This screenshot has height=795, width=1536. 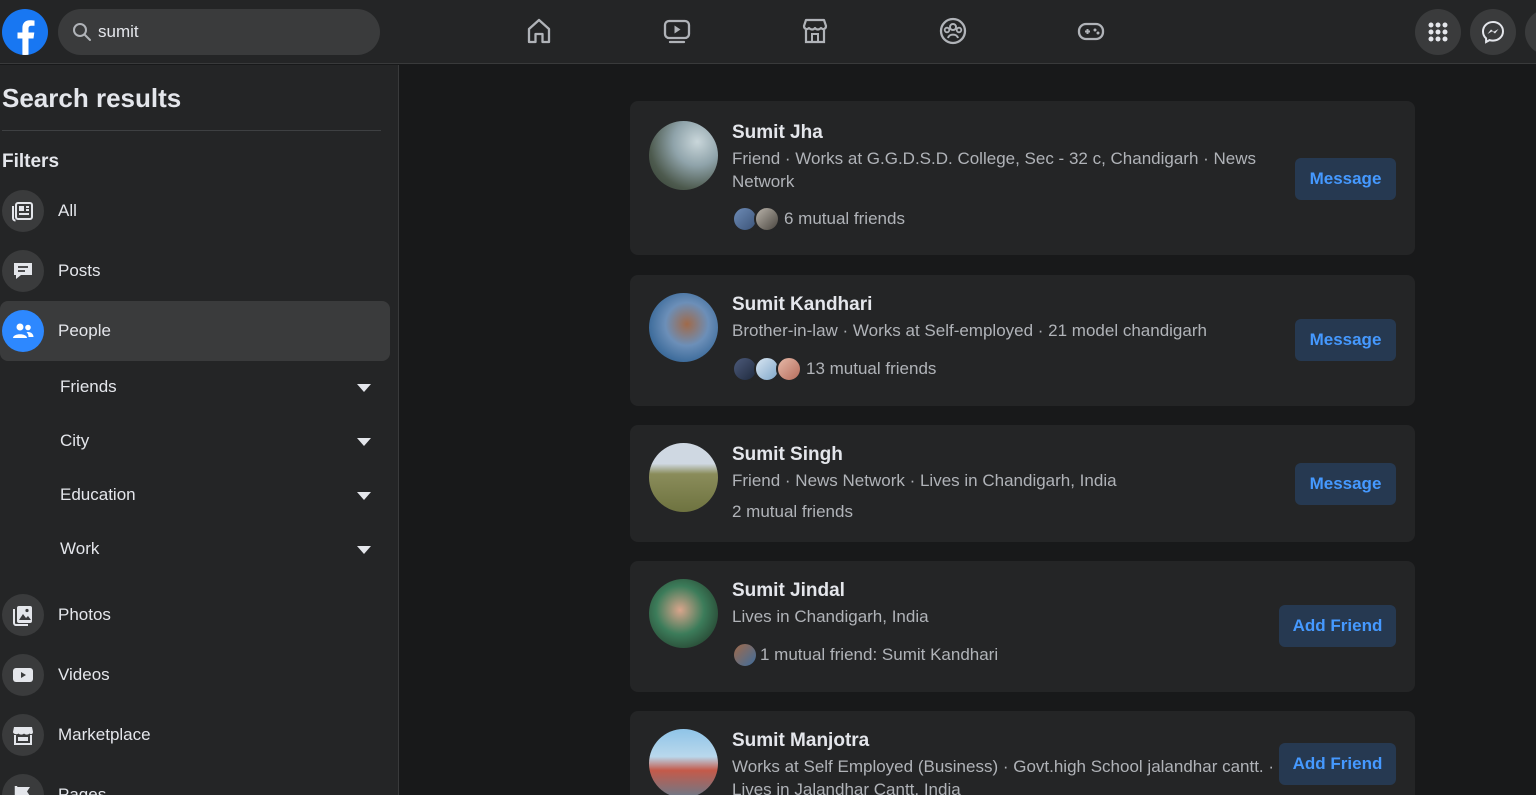 I want to click on marketplace-store-icon, so click(x=815, y=31).